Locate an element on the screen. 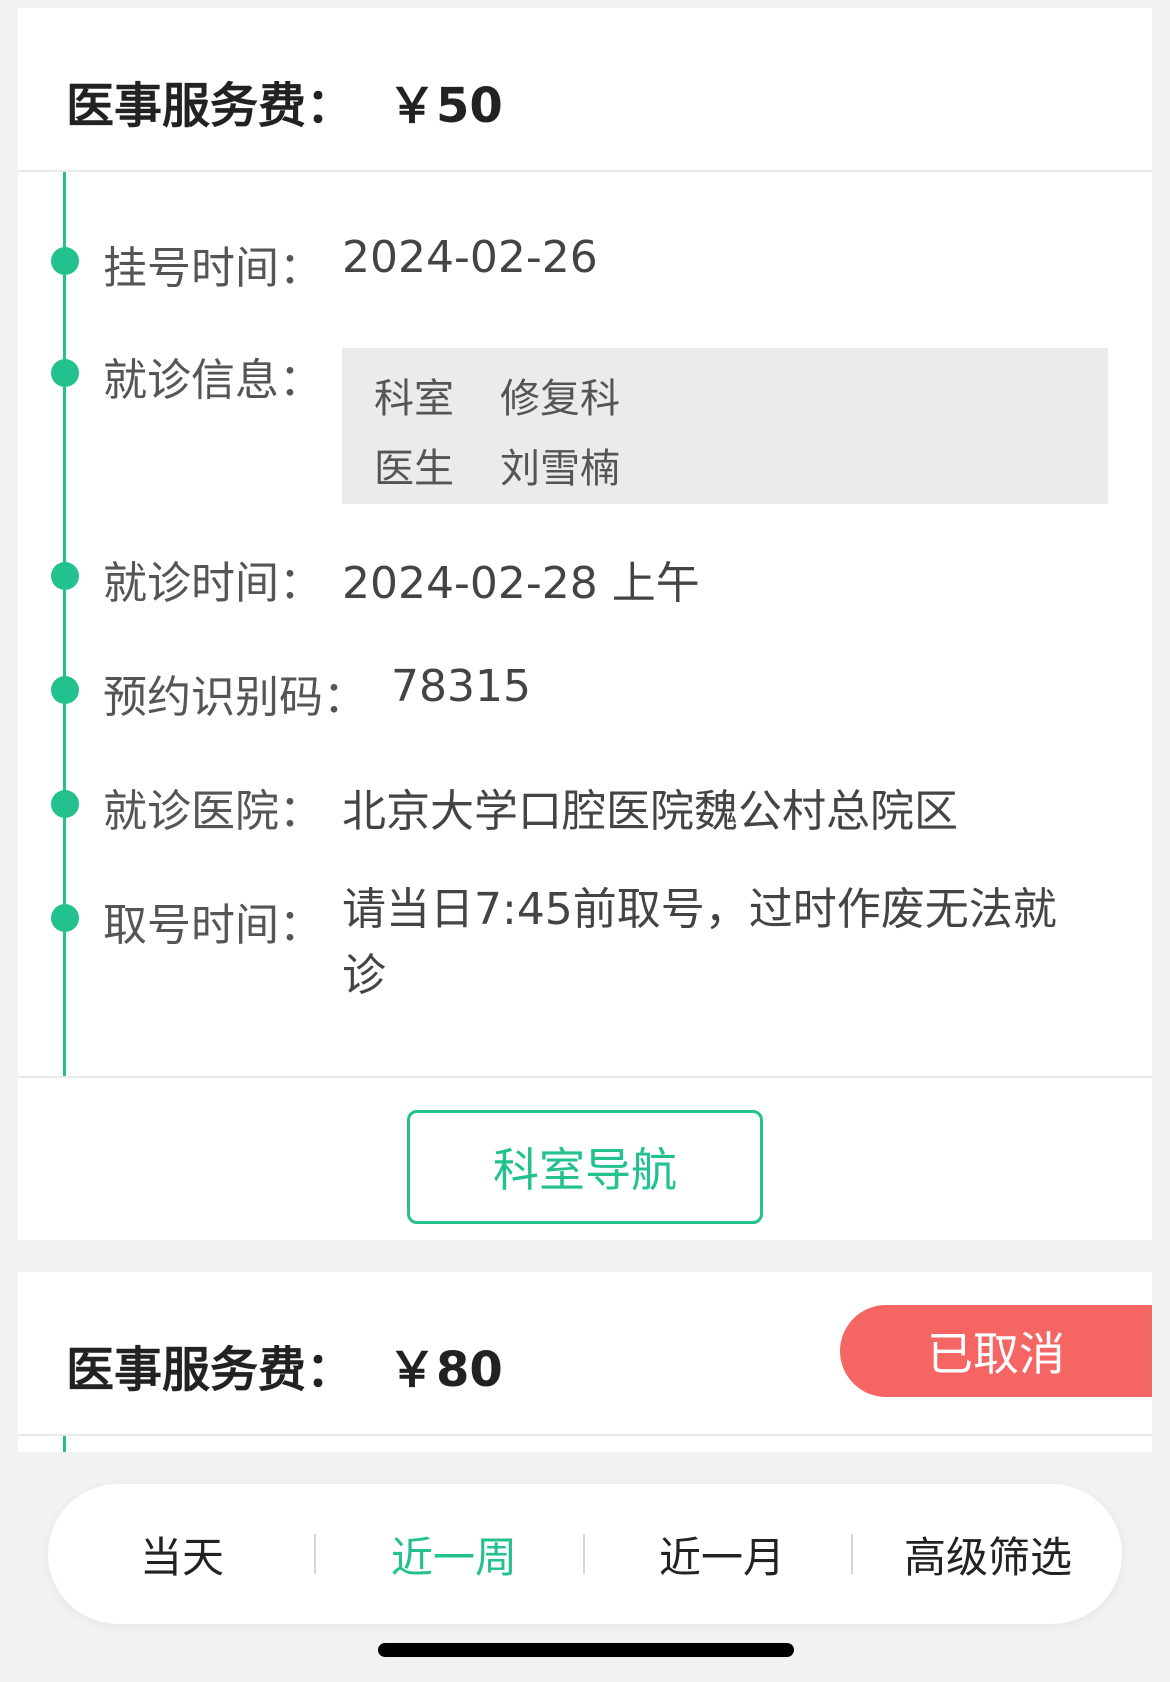 This screenshot has width=1170, height=1682. home-indicator is located at coordinates (586, 1650).